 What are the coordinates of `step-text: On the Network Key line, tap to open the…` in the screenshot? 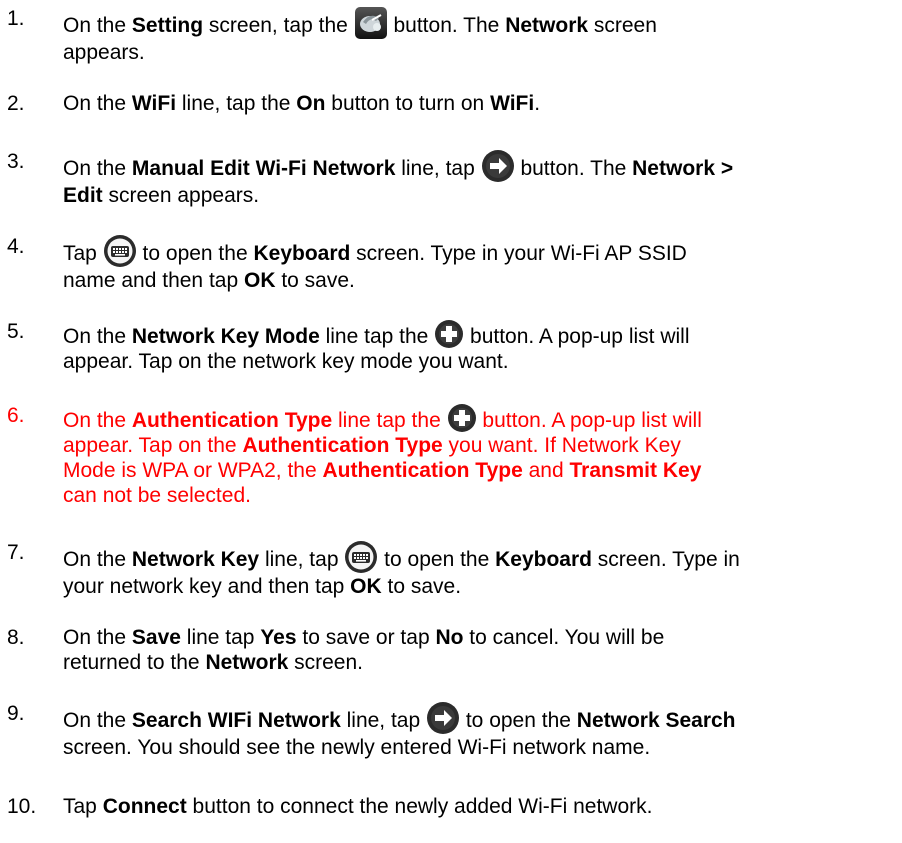 It's located at (482, 569).